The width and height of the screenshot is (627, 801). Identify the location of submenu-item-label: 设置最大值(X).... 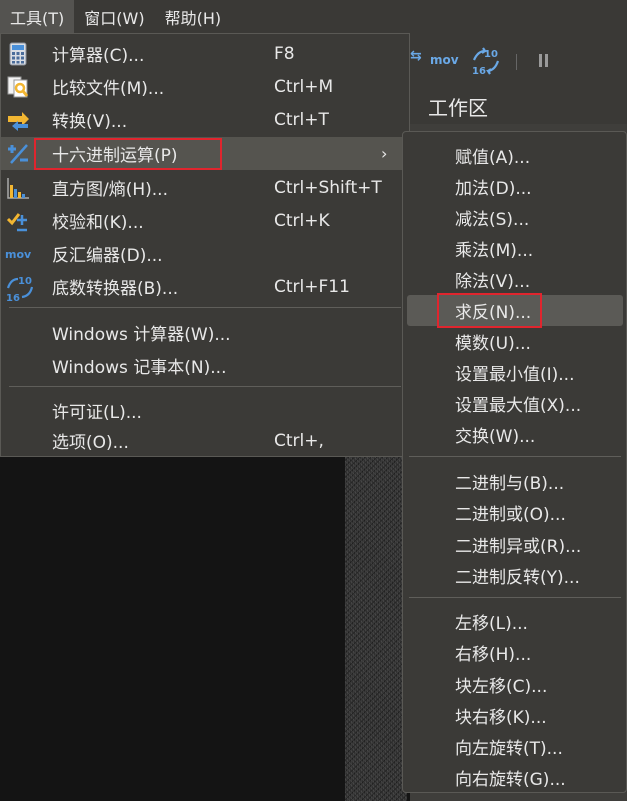
(518, 406).